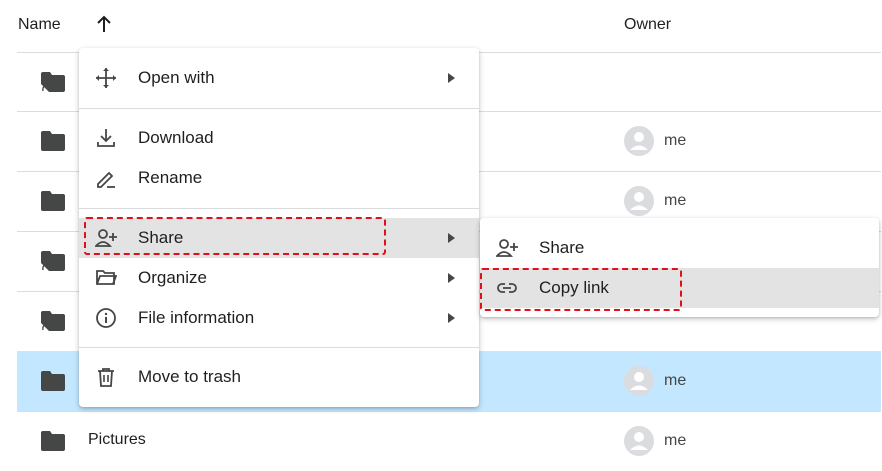 Image resolution: width=882 pixels, height=471 pixels. What do you see at coordinates (106, 178) in the screenshot?
I see `pencil-icon` at bounding box center [106, 178].